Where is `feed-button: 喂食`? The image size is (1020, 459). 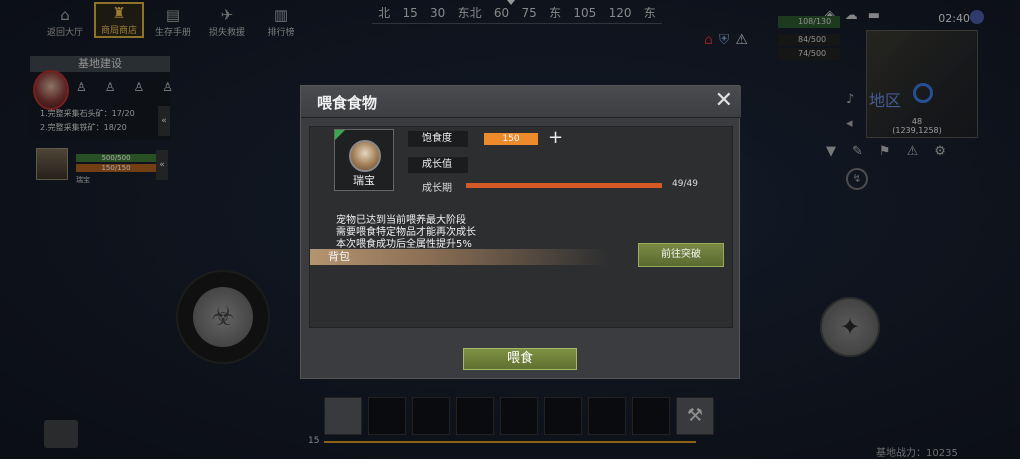
feed-button: 喂食 is located at coordinates (520, 359).